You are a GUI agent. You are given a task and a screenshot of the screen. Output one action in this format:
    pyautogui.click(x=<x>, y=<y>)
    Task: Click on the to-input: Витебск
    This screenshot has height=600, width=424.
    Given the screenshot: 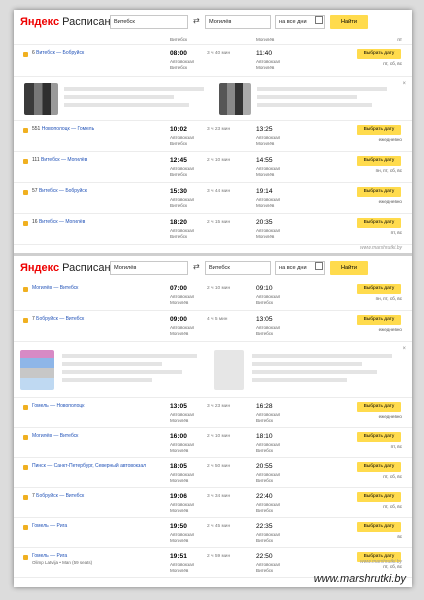 What is the action you would take?
    pyautogui.click(x=238, y=268)
    